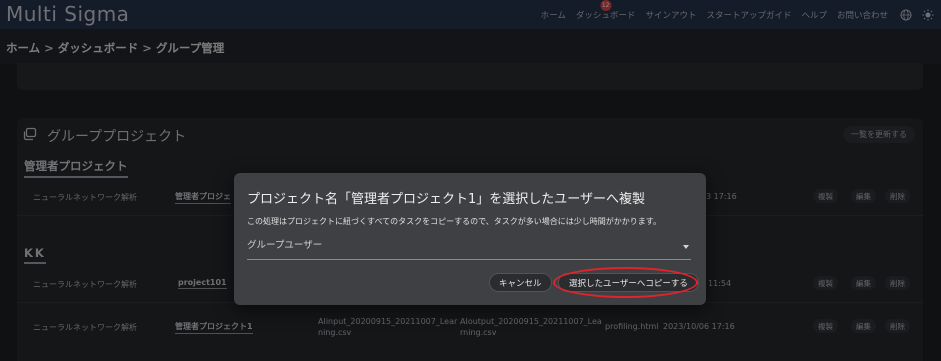 The image size is (941, 361). What do you see at coordinates (686, 247) in the screenshot?
I see `dropdown-arrow-icon` at bounding box center [686, 247].